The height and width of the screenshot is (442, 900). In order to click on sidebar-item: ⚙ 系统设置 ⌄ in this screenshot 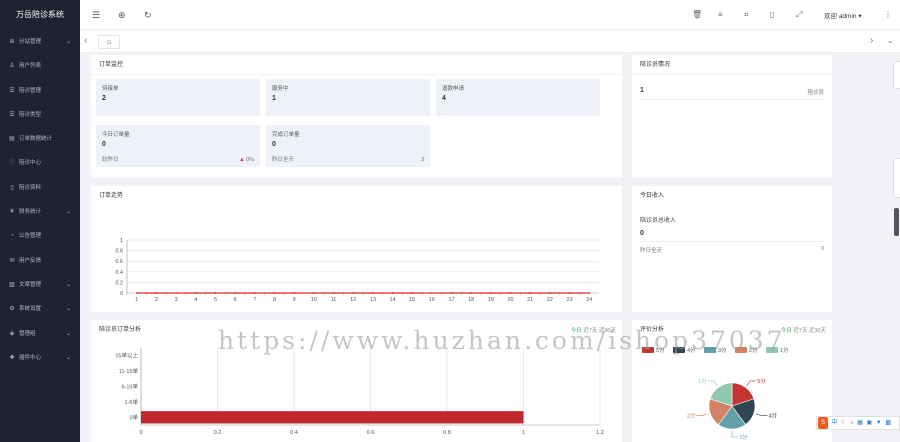, I will do `click(40, 309)`.